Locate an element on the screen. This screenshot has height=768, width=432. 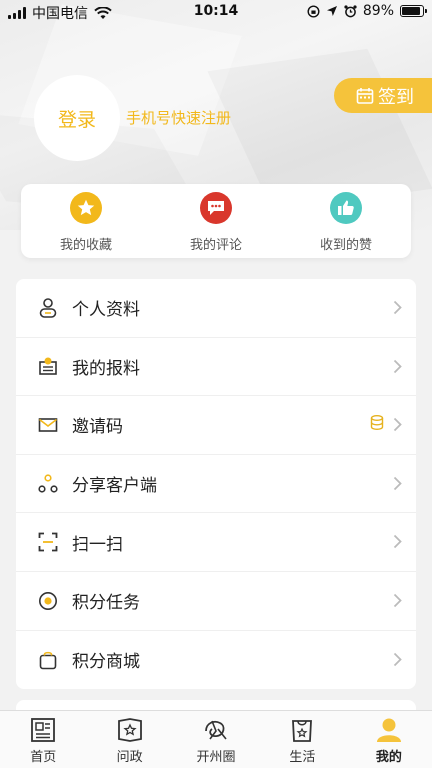
circle-community-icon is located at coordinates (216, 730).